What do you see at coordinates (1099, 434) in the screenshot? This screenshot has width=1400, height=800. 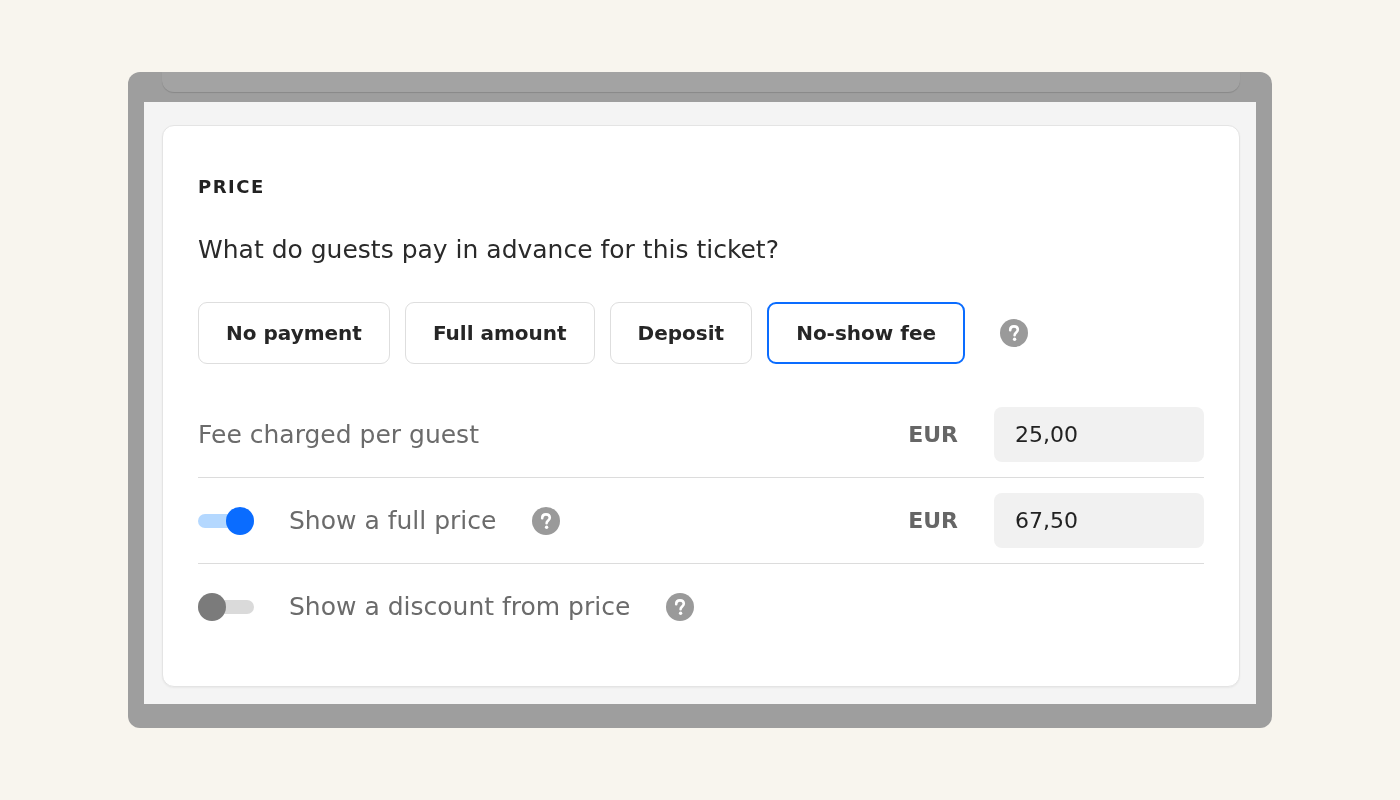 I see `amount-field: 25,00` at bounding box center [1099, 434].